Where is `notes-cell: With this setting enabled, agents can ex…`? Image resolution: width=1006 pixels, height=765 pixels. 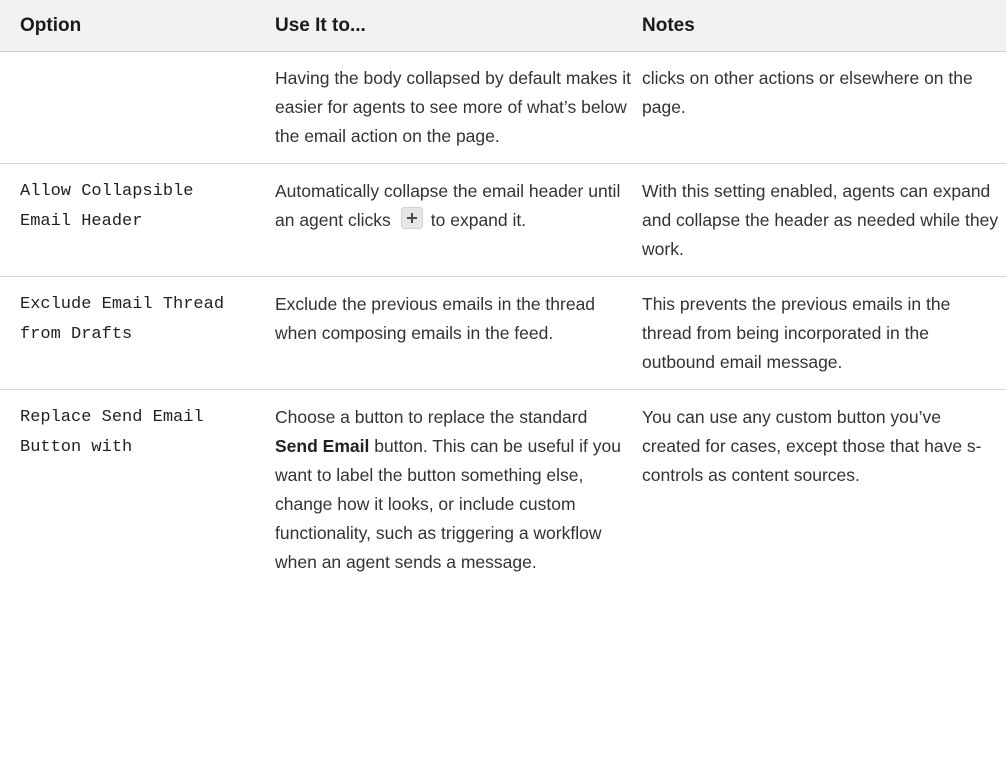 notes-cell: With this setting enabled, agents can ex… is located at coordinates (823, 220).